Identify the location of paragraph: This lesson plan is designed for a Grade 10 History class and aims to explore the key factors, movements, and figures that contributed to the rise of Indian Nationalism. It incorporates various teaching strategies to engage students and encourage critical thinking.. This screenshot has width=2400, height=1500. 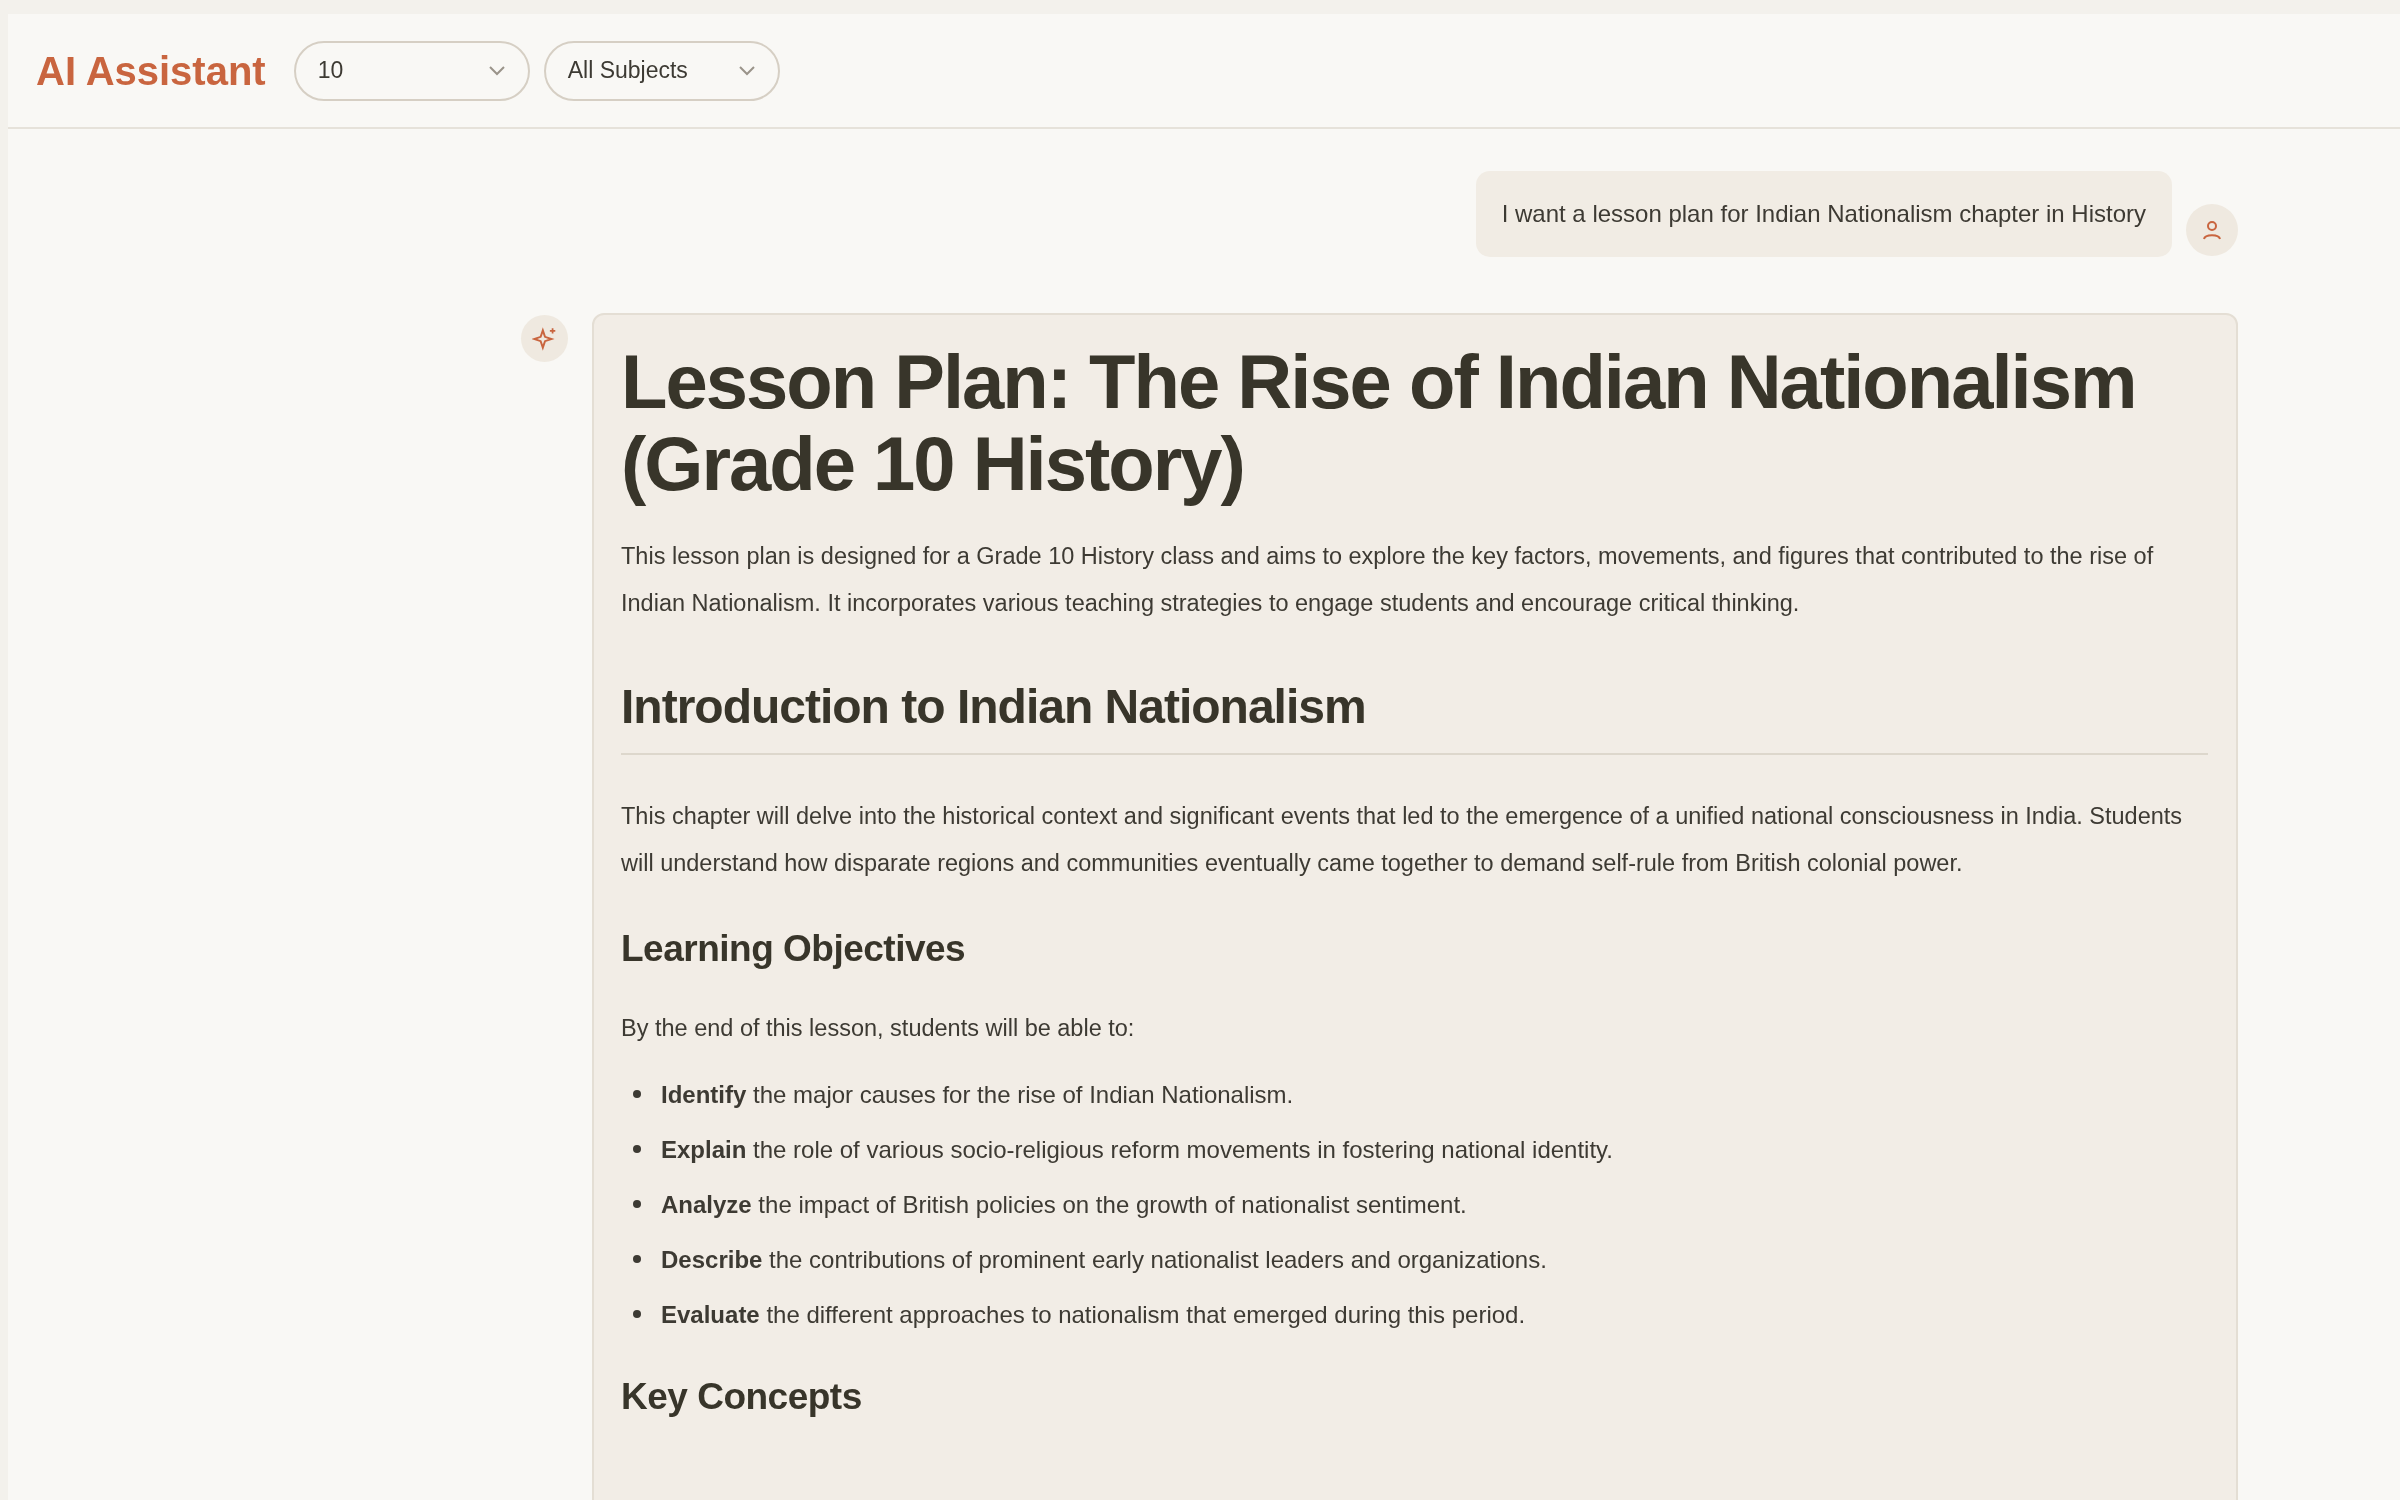
(1388, 580).